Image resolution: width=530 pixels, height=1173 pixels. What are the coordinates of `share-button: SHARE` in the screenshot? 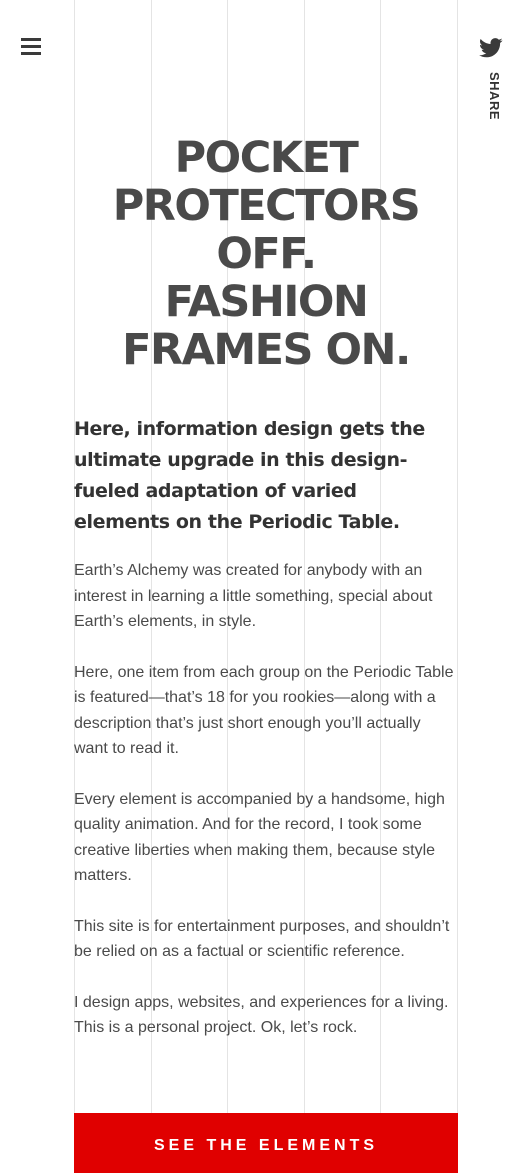 It's located at (492, 79).